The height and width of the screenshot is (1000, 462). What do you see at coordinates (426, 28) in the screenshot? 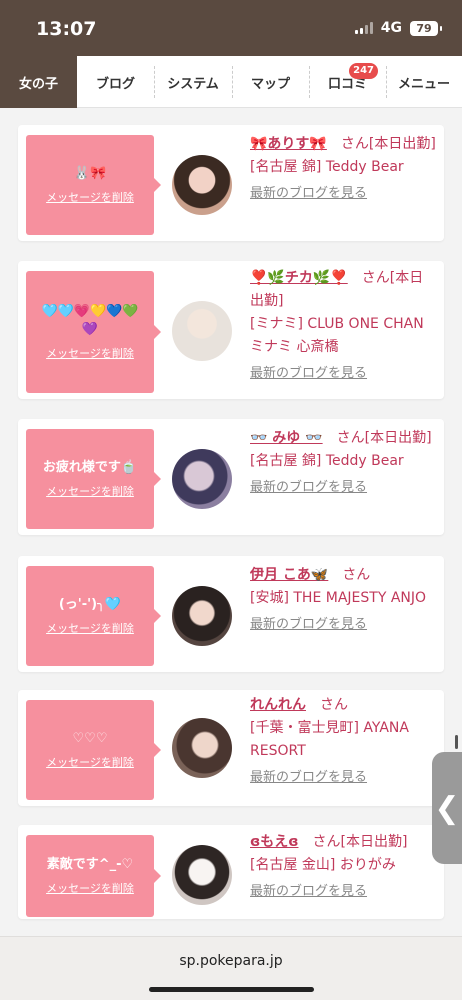
I see `battery-icon: 79` at bounding box center [426, 28].